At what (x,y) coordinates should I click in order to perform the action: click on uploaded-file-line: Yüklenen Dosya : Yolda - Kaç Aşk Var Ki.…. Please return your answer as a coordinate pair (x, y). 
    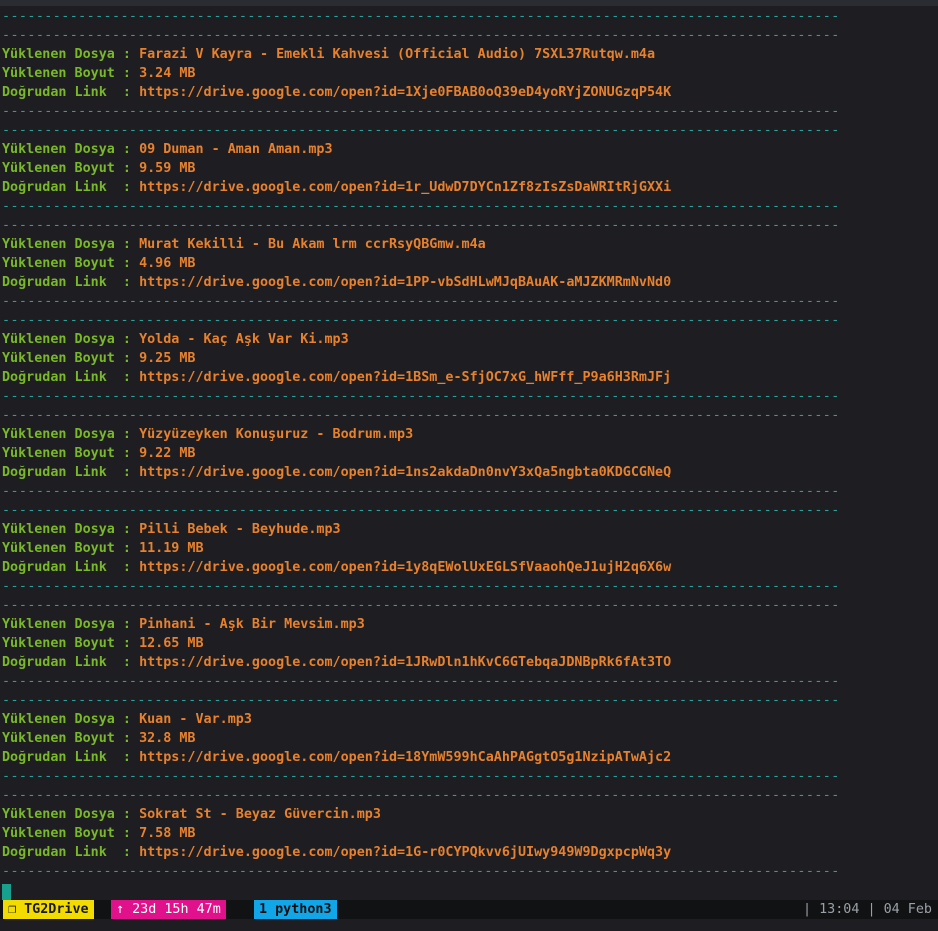
    Looking at the image, I should click on (469, 339).